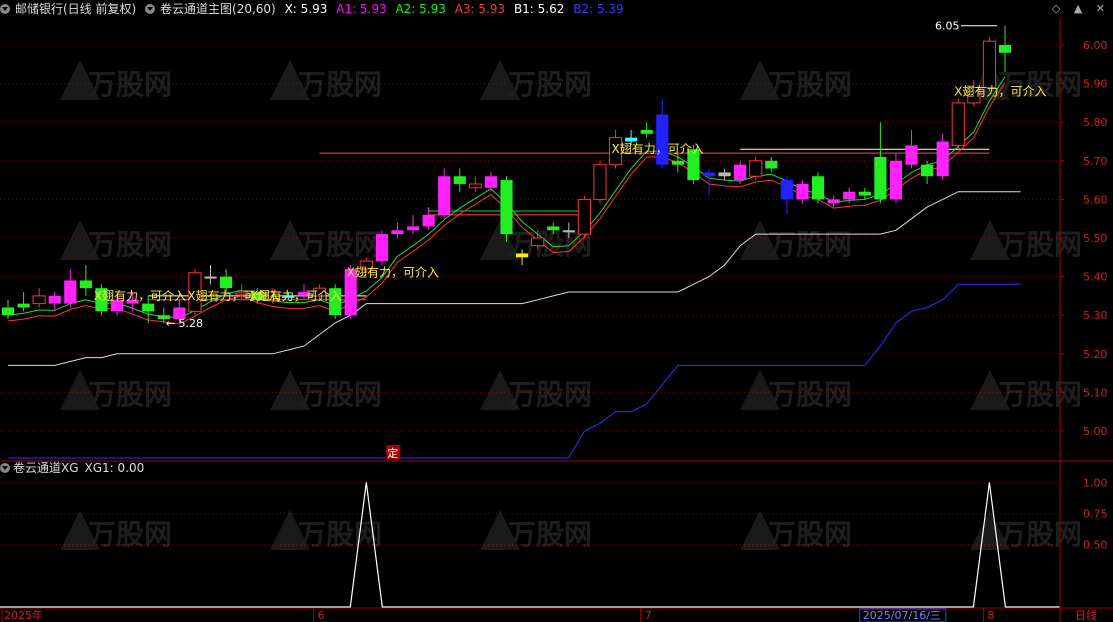 The height and width of the screenshot is (622, 1113). Describe the element at coordinates (902, 615) in the screenshot. I see `cursor-date-label: 2025/07/16/三` at that location.